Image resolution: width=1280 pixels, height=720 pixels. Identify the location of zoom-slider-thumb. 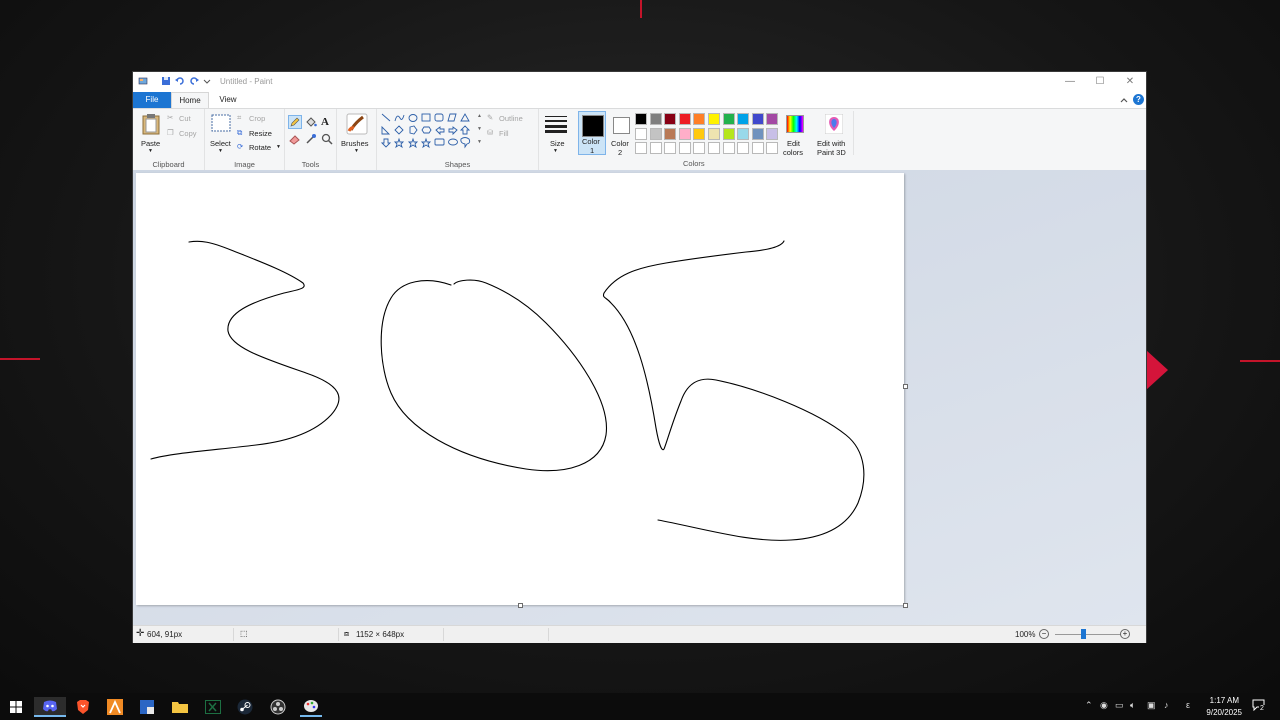
(1083, 634).